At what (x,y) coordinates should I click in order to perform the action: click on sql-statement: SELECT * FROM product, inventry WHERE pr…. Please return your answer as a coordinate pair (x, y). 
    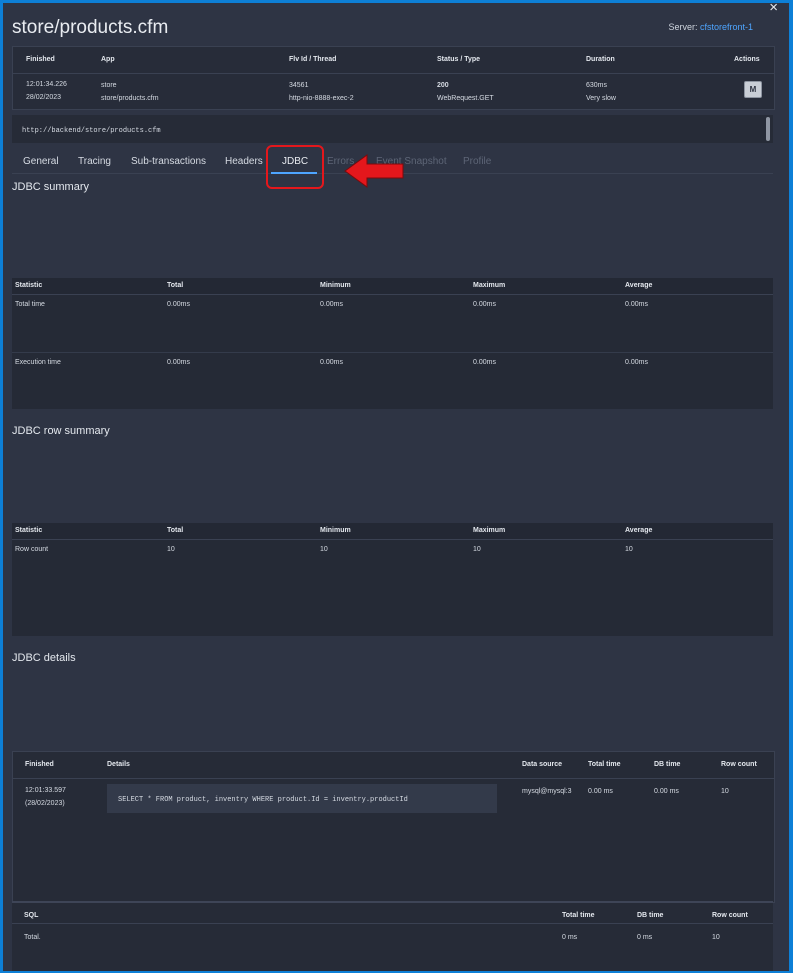
    Looking at the image, I should click on (263, 800).